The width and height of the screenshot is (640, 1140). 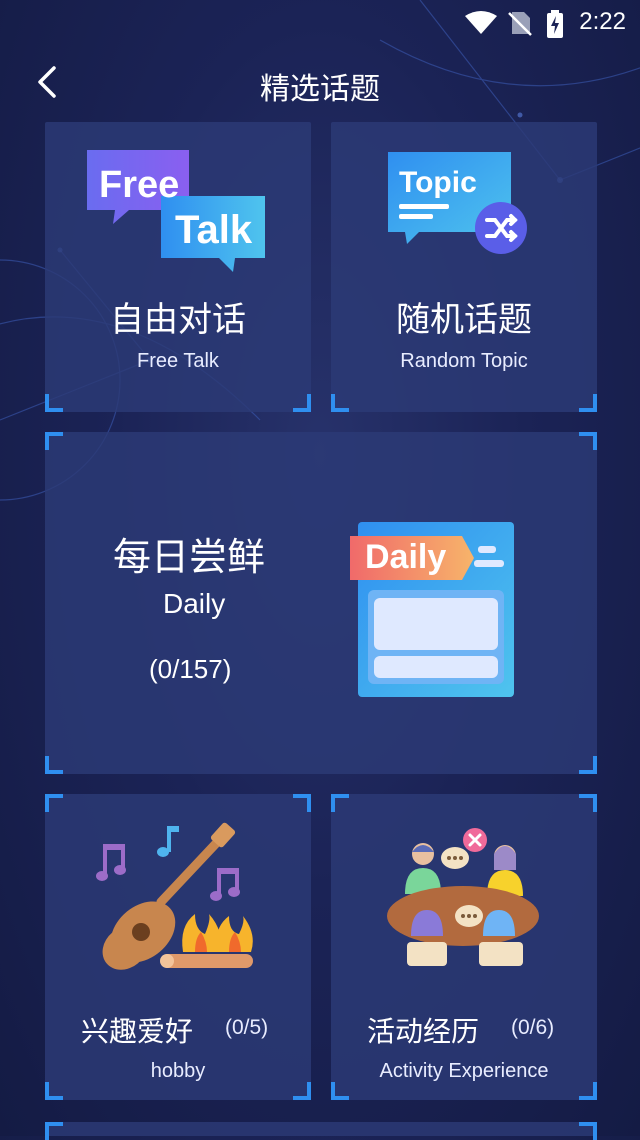 I want to click on activity-progress-count: (0/6), so click(x=533, y=1027).